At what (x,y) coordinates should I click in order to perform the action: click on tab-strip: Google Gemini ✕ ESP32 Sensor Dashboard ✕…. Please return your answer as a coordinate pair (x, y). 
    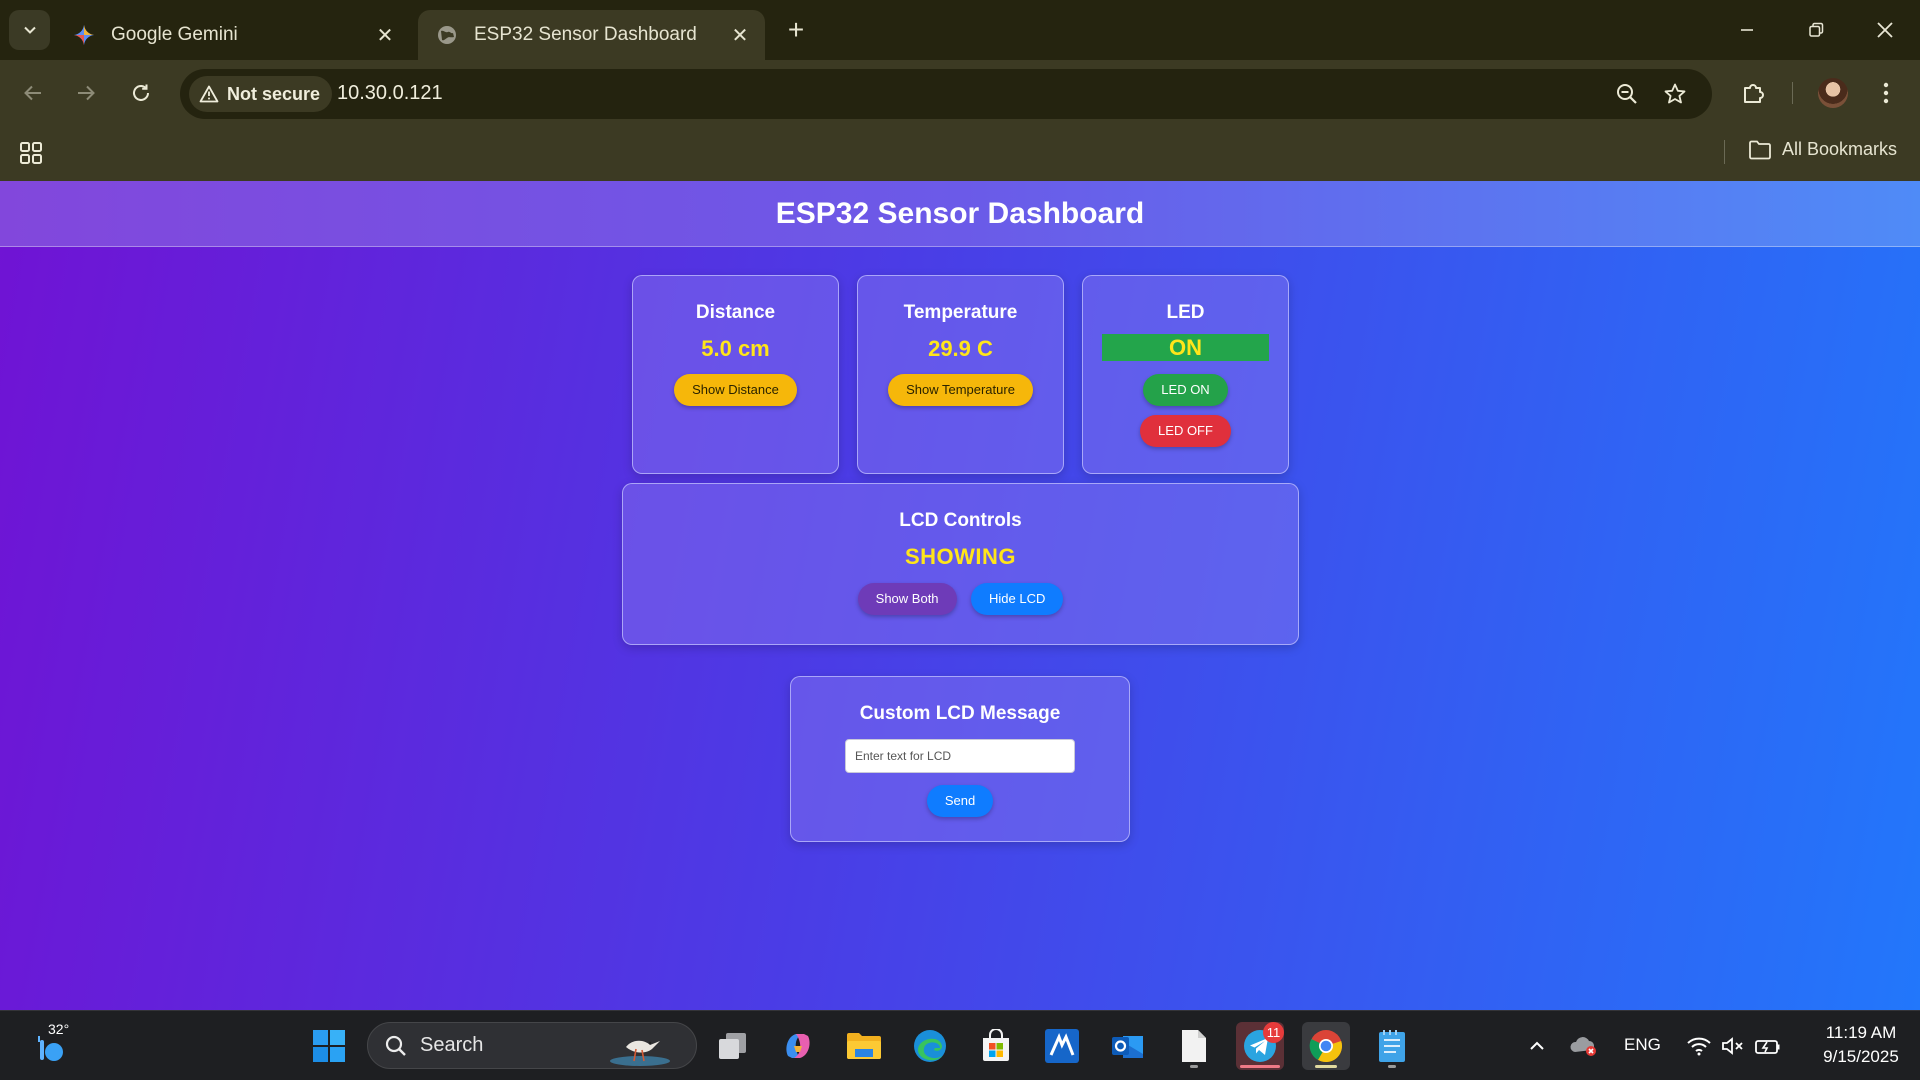
    Looking at the image, I should click on (960, 30).